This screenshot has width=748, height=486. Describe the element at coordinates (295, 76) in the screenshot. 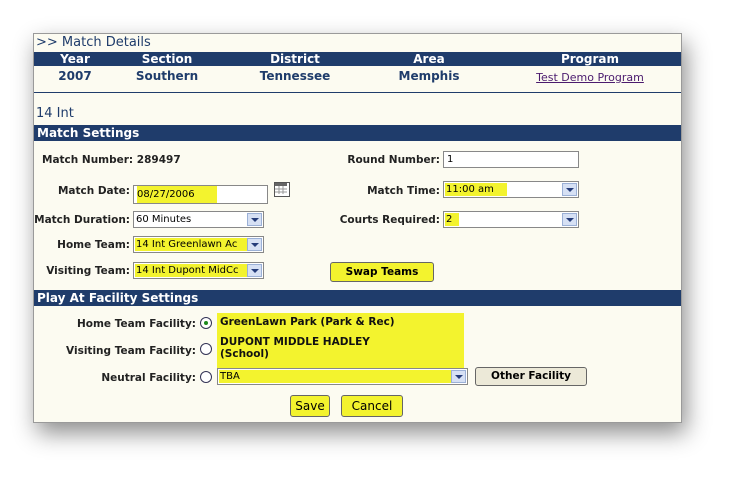

I see `value-district: Tennessee` at that location.